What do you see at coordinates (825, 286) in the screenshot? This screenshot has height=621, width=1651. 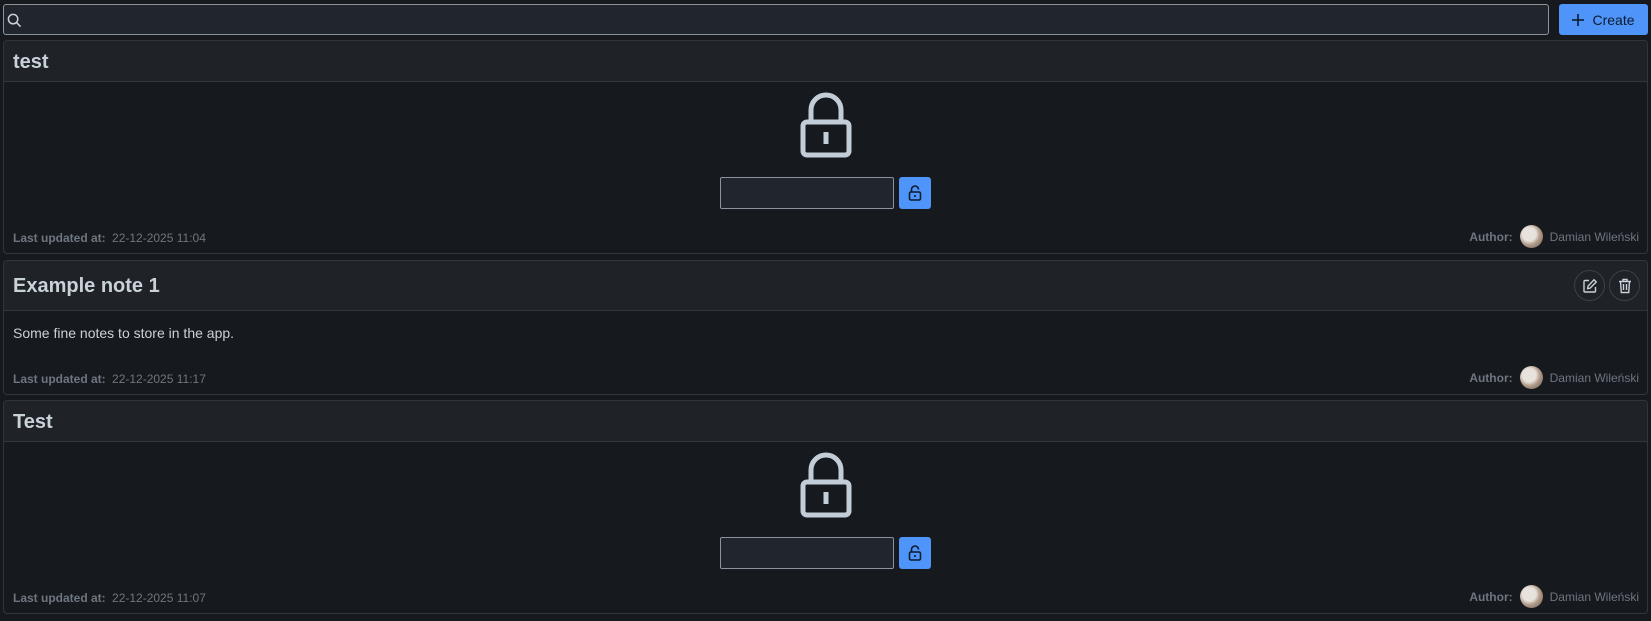 I see `note-header: Example note 1` at bounding box center [825, 286].